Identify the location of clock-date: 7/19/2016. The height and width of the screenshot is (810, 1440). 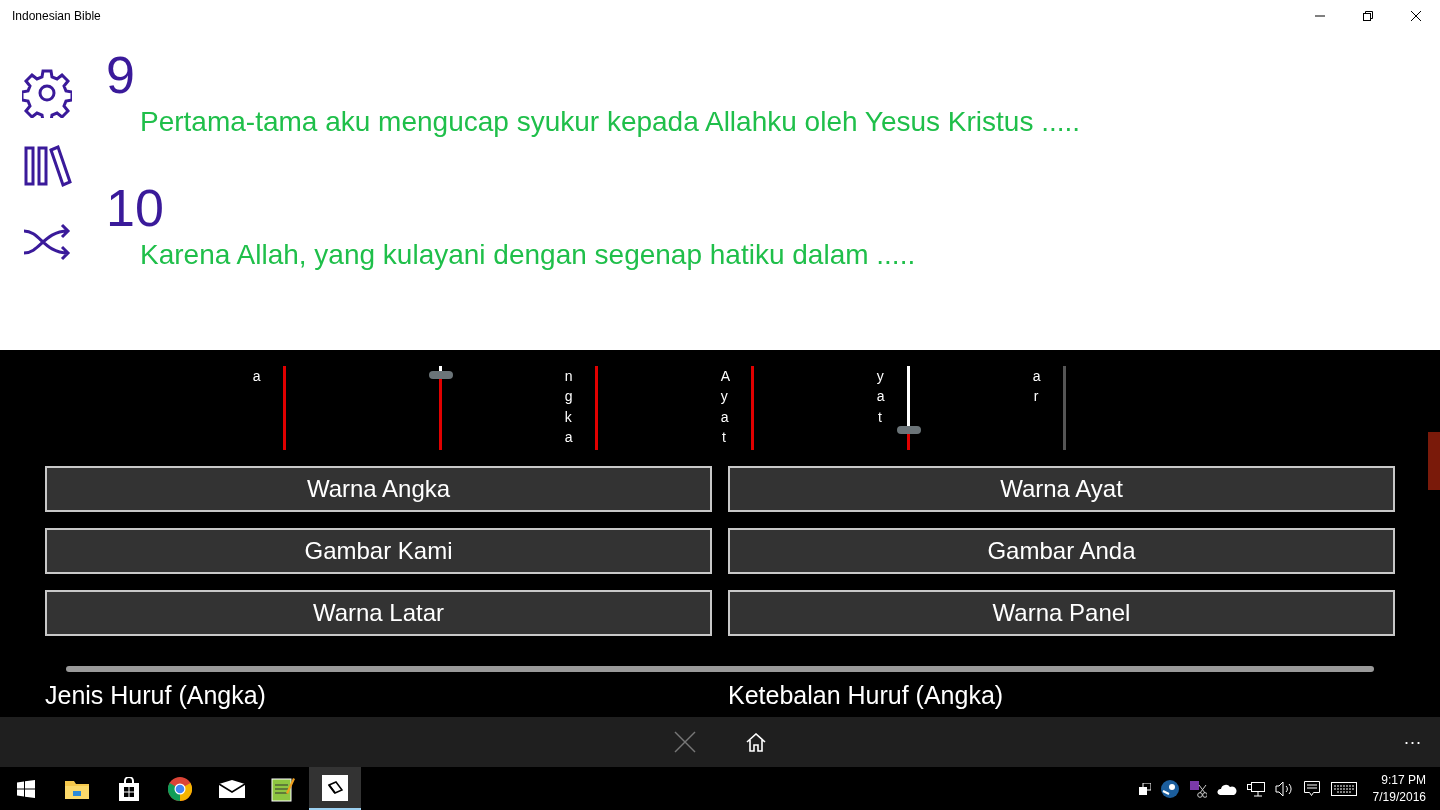
(1399, 797).